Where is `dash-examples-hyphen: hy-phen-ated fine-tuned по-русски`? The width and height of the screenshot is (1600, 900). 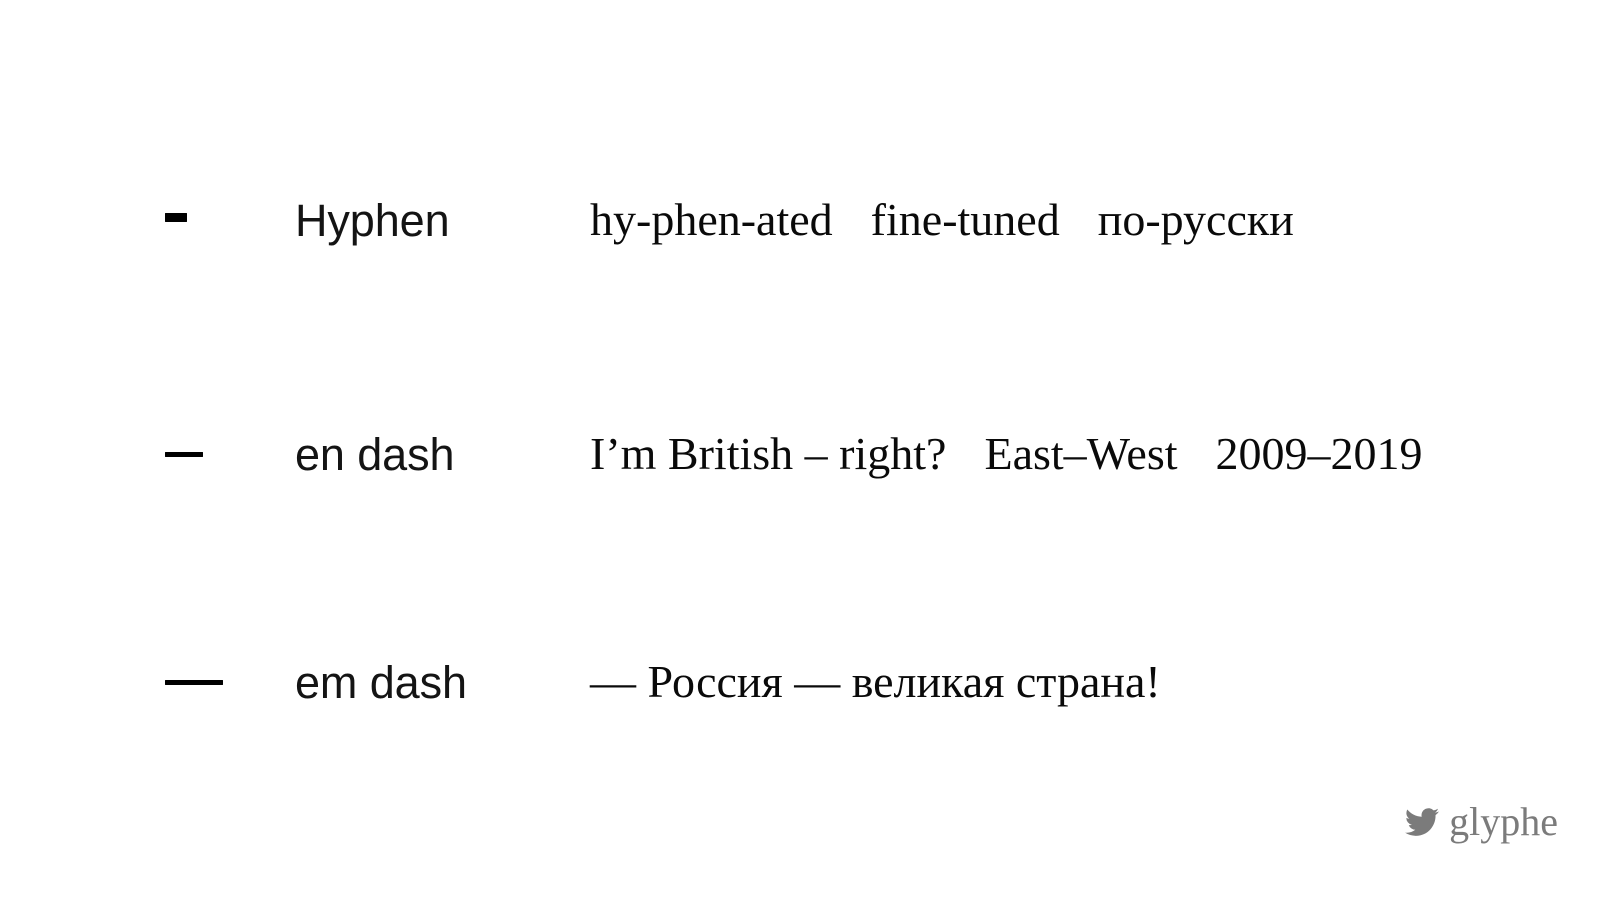
dash-examples-hyphen: hy-phen-ated fine-tuned по-русски is located at coordinates (942, 220).